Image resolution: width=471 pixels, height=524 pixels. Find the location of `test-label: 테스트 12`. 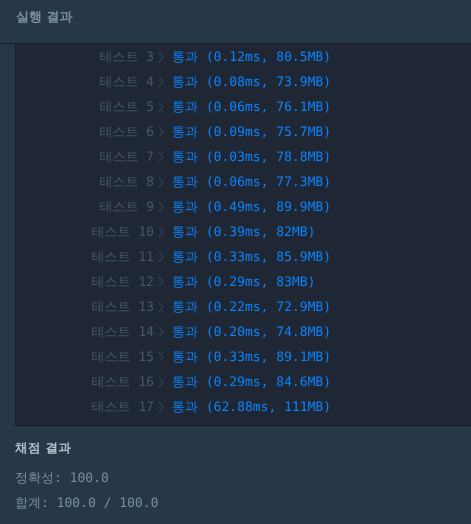

test-label: 테스트 12 is located at coordinates (122, 282).